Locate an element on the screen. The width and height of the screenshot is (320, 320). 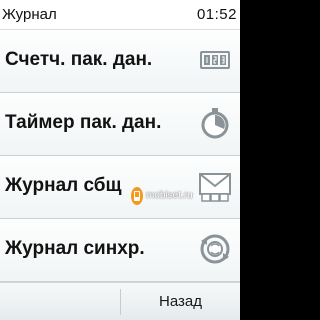
watermark: mobiset.ru is located at coordinates (180, 197).